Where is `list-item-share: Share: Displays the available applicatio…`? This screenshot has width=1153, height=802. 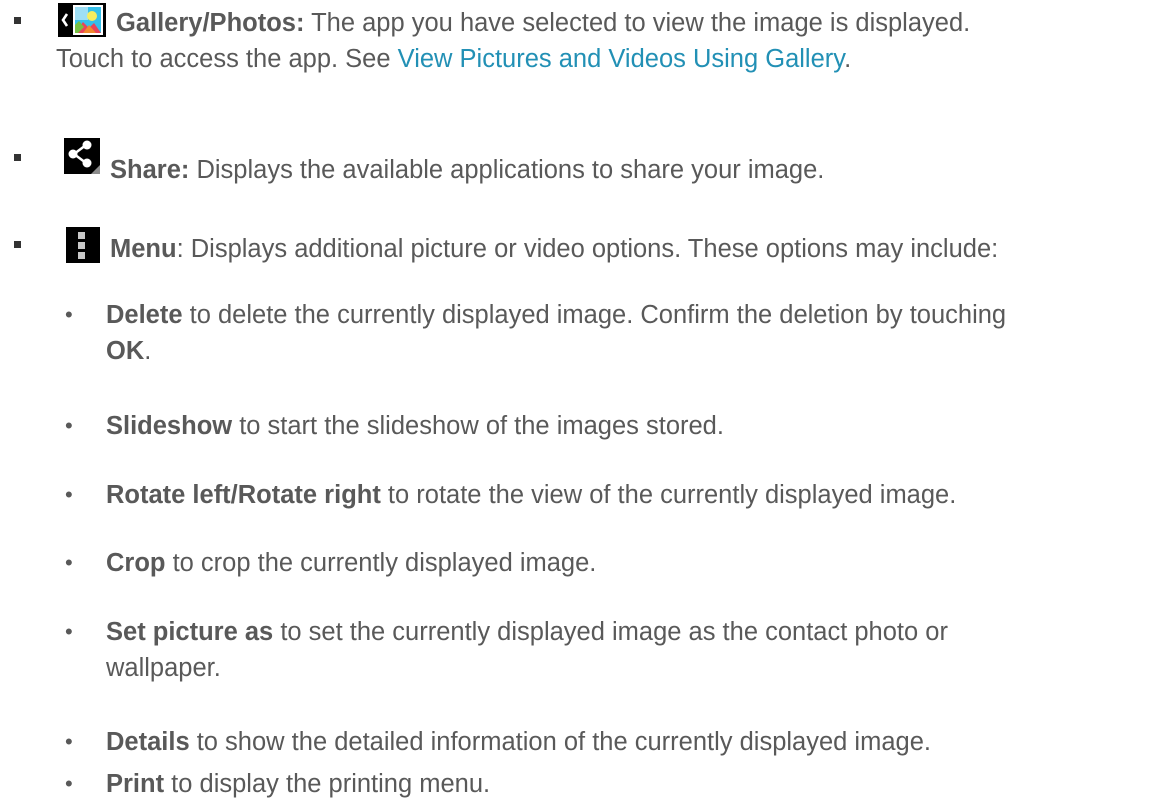 list-item-share: Share: Displays the available applicatio… is located at coordinates (576, 163).